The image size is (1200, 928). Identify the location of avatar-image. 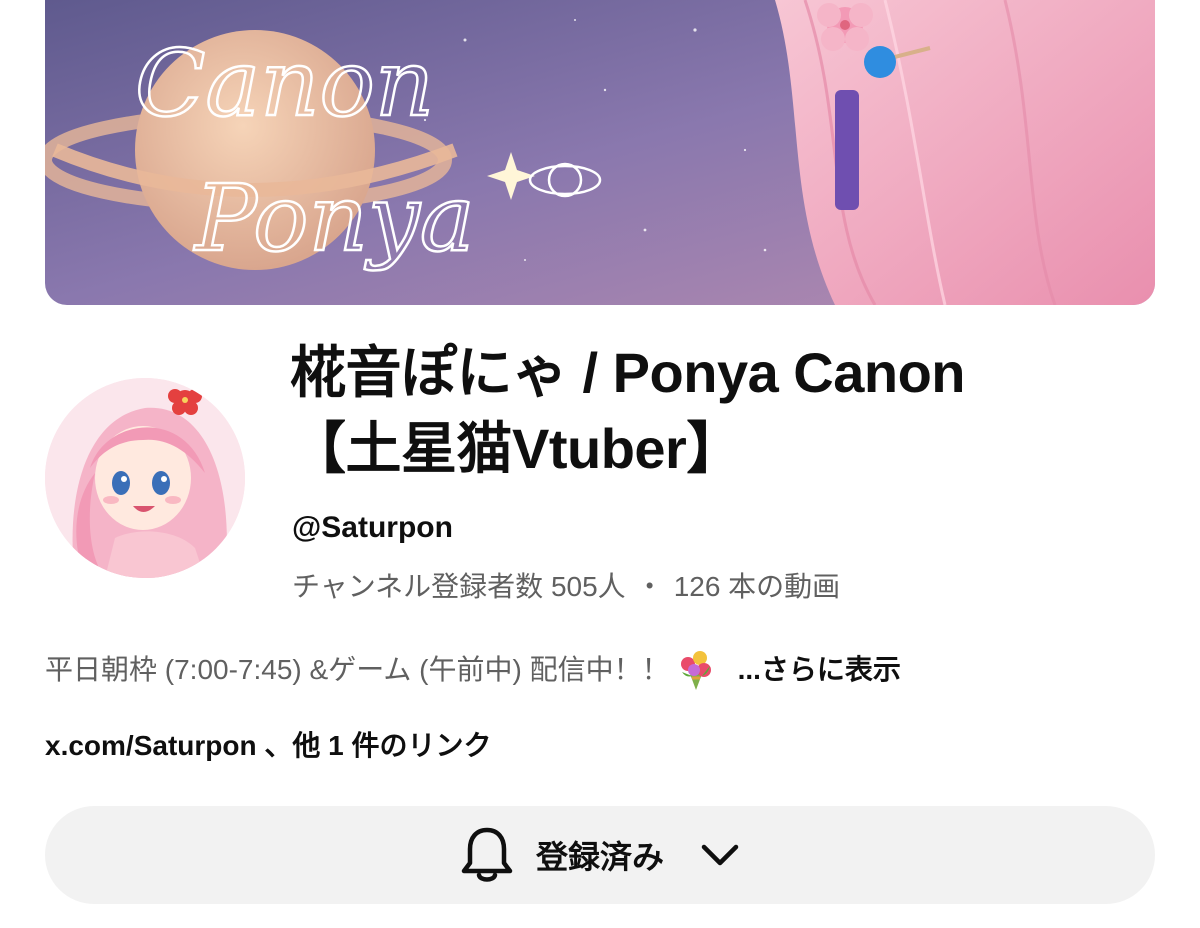
(145, 478).